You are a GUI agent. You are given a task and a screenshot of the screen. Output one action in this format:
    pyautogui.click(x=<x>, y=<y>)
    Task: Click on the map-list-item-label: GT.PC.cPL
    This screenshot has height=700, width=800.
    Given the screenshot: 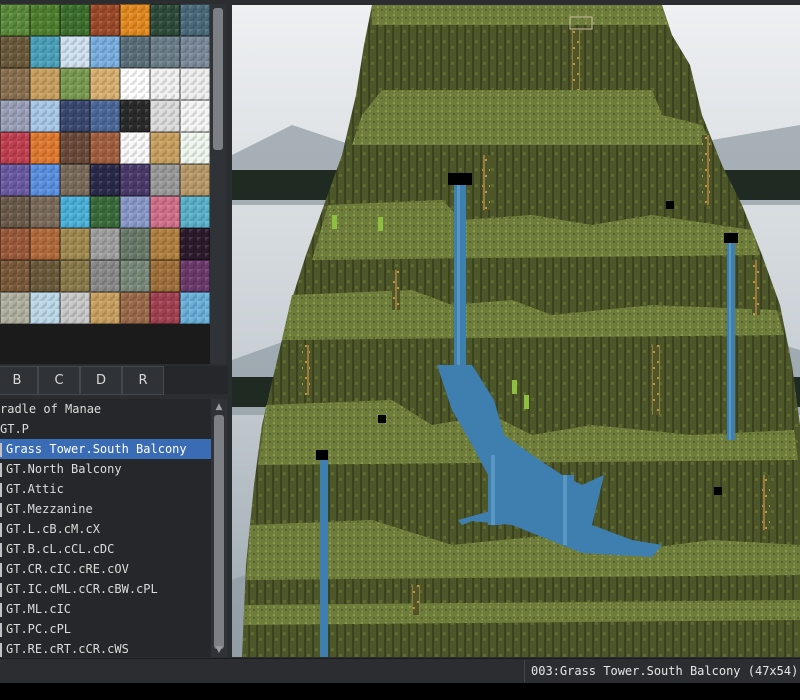 What is the action you would take?
    pyautogui.click(x=39, y=629)
    